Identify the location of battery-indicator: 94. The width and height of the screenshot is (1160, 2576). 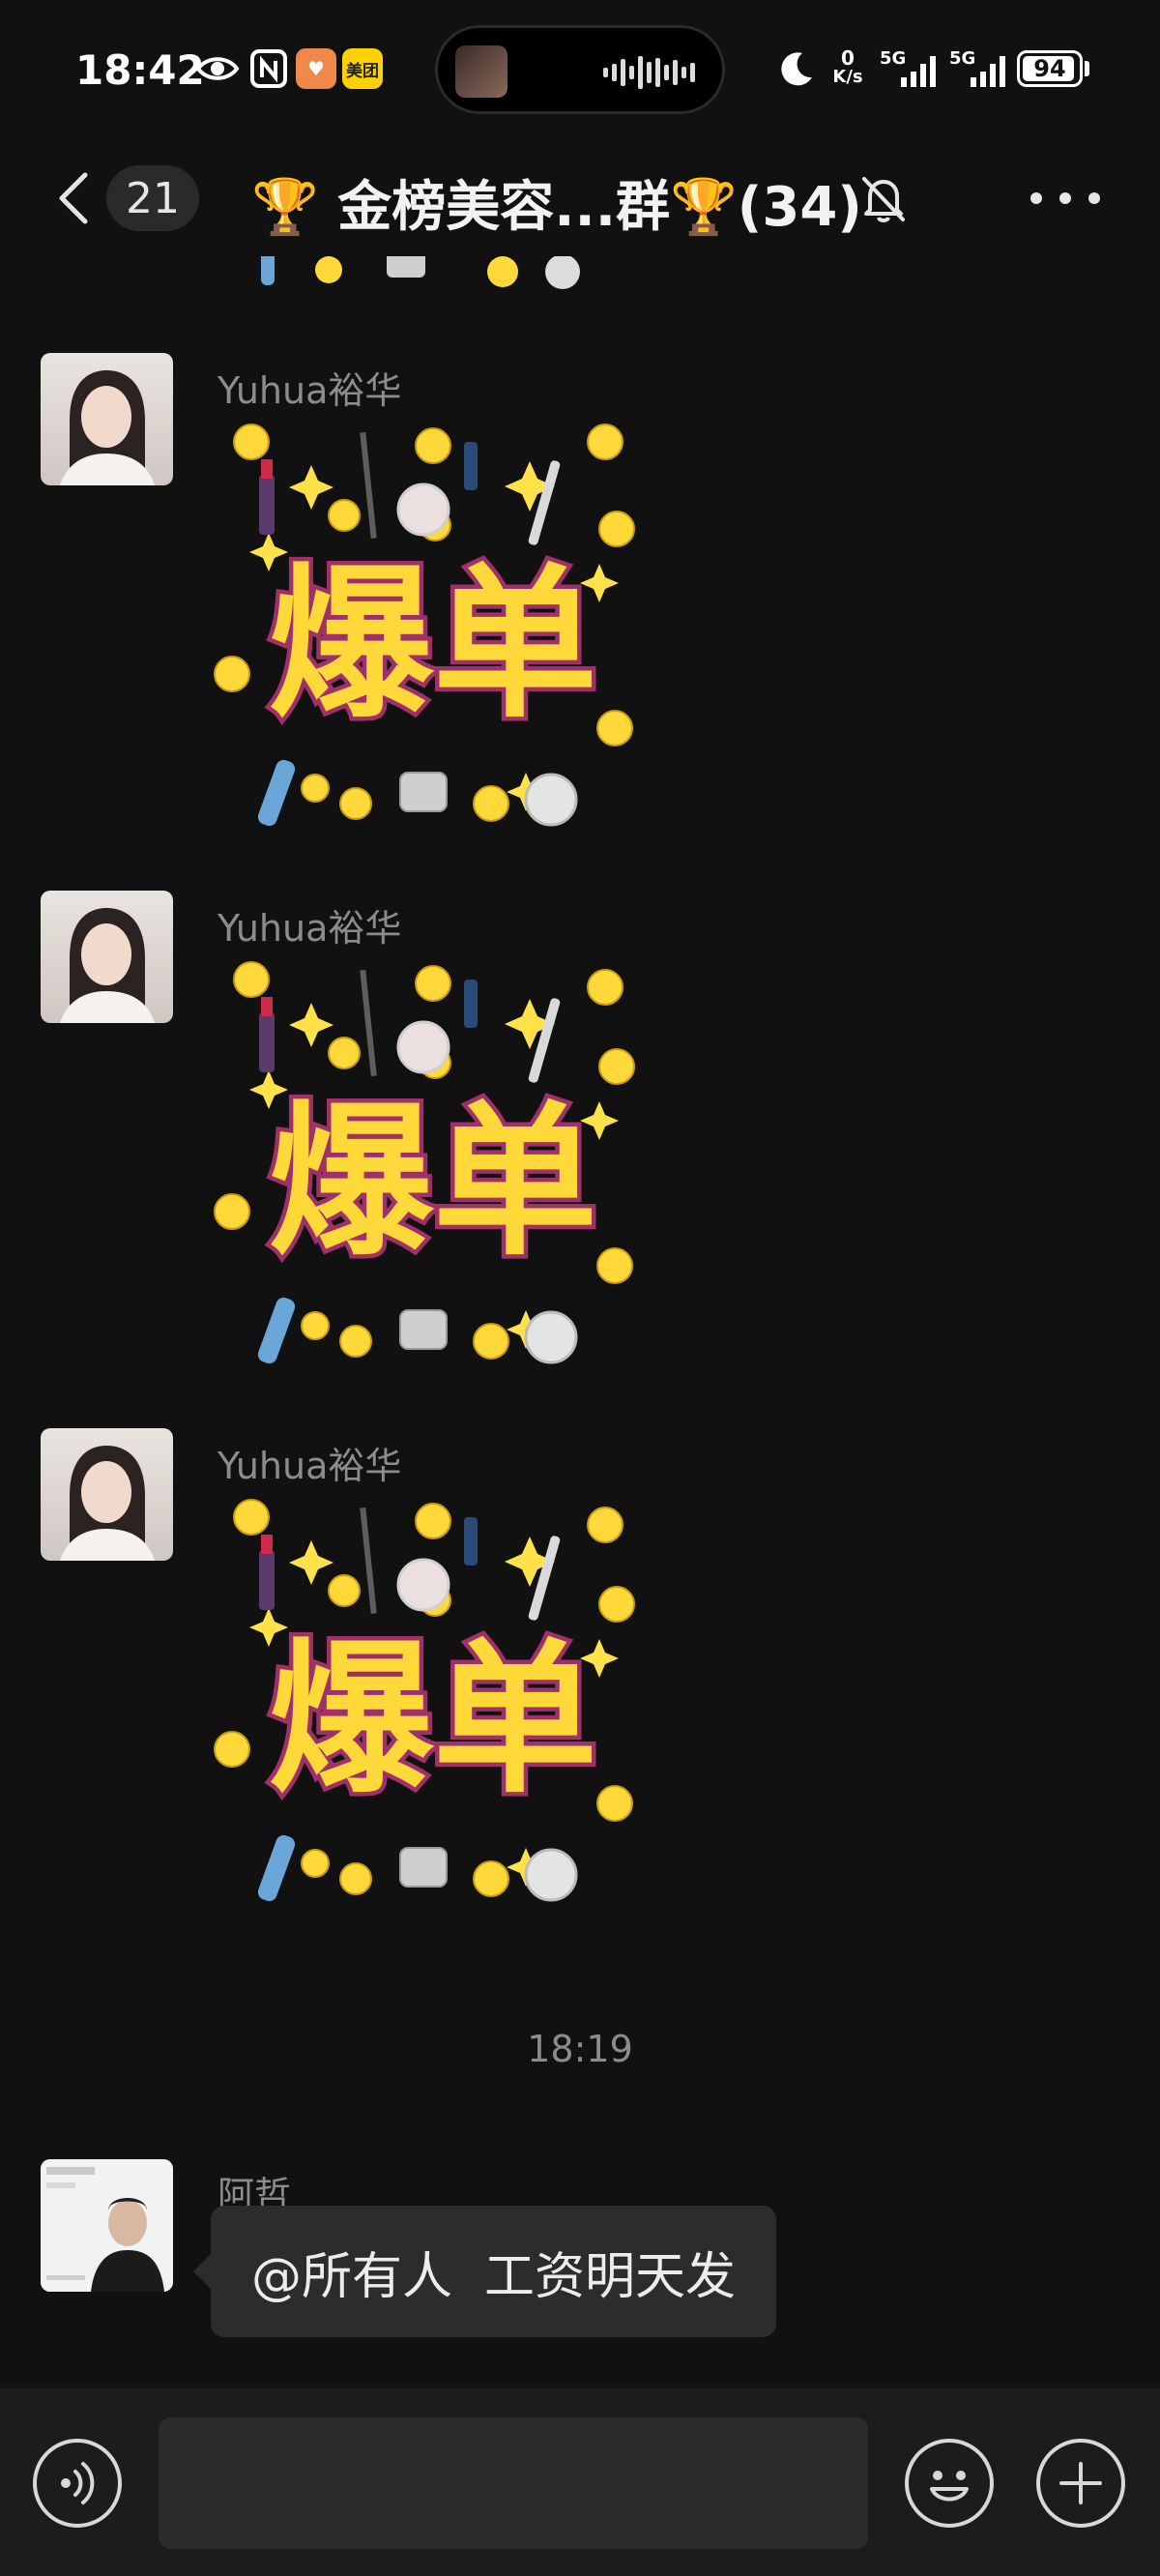
(1050, 68).